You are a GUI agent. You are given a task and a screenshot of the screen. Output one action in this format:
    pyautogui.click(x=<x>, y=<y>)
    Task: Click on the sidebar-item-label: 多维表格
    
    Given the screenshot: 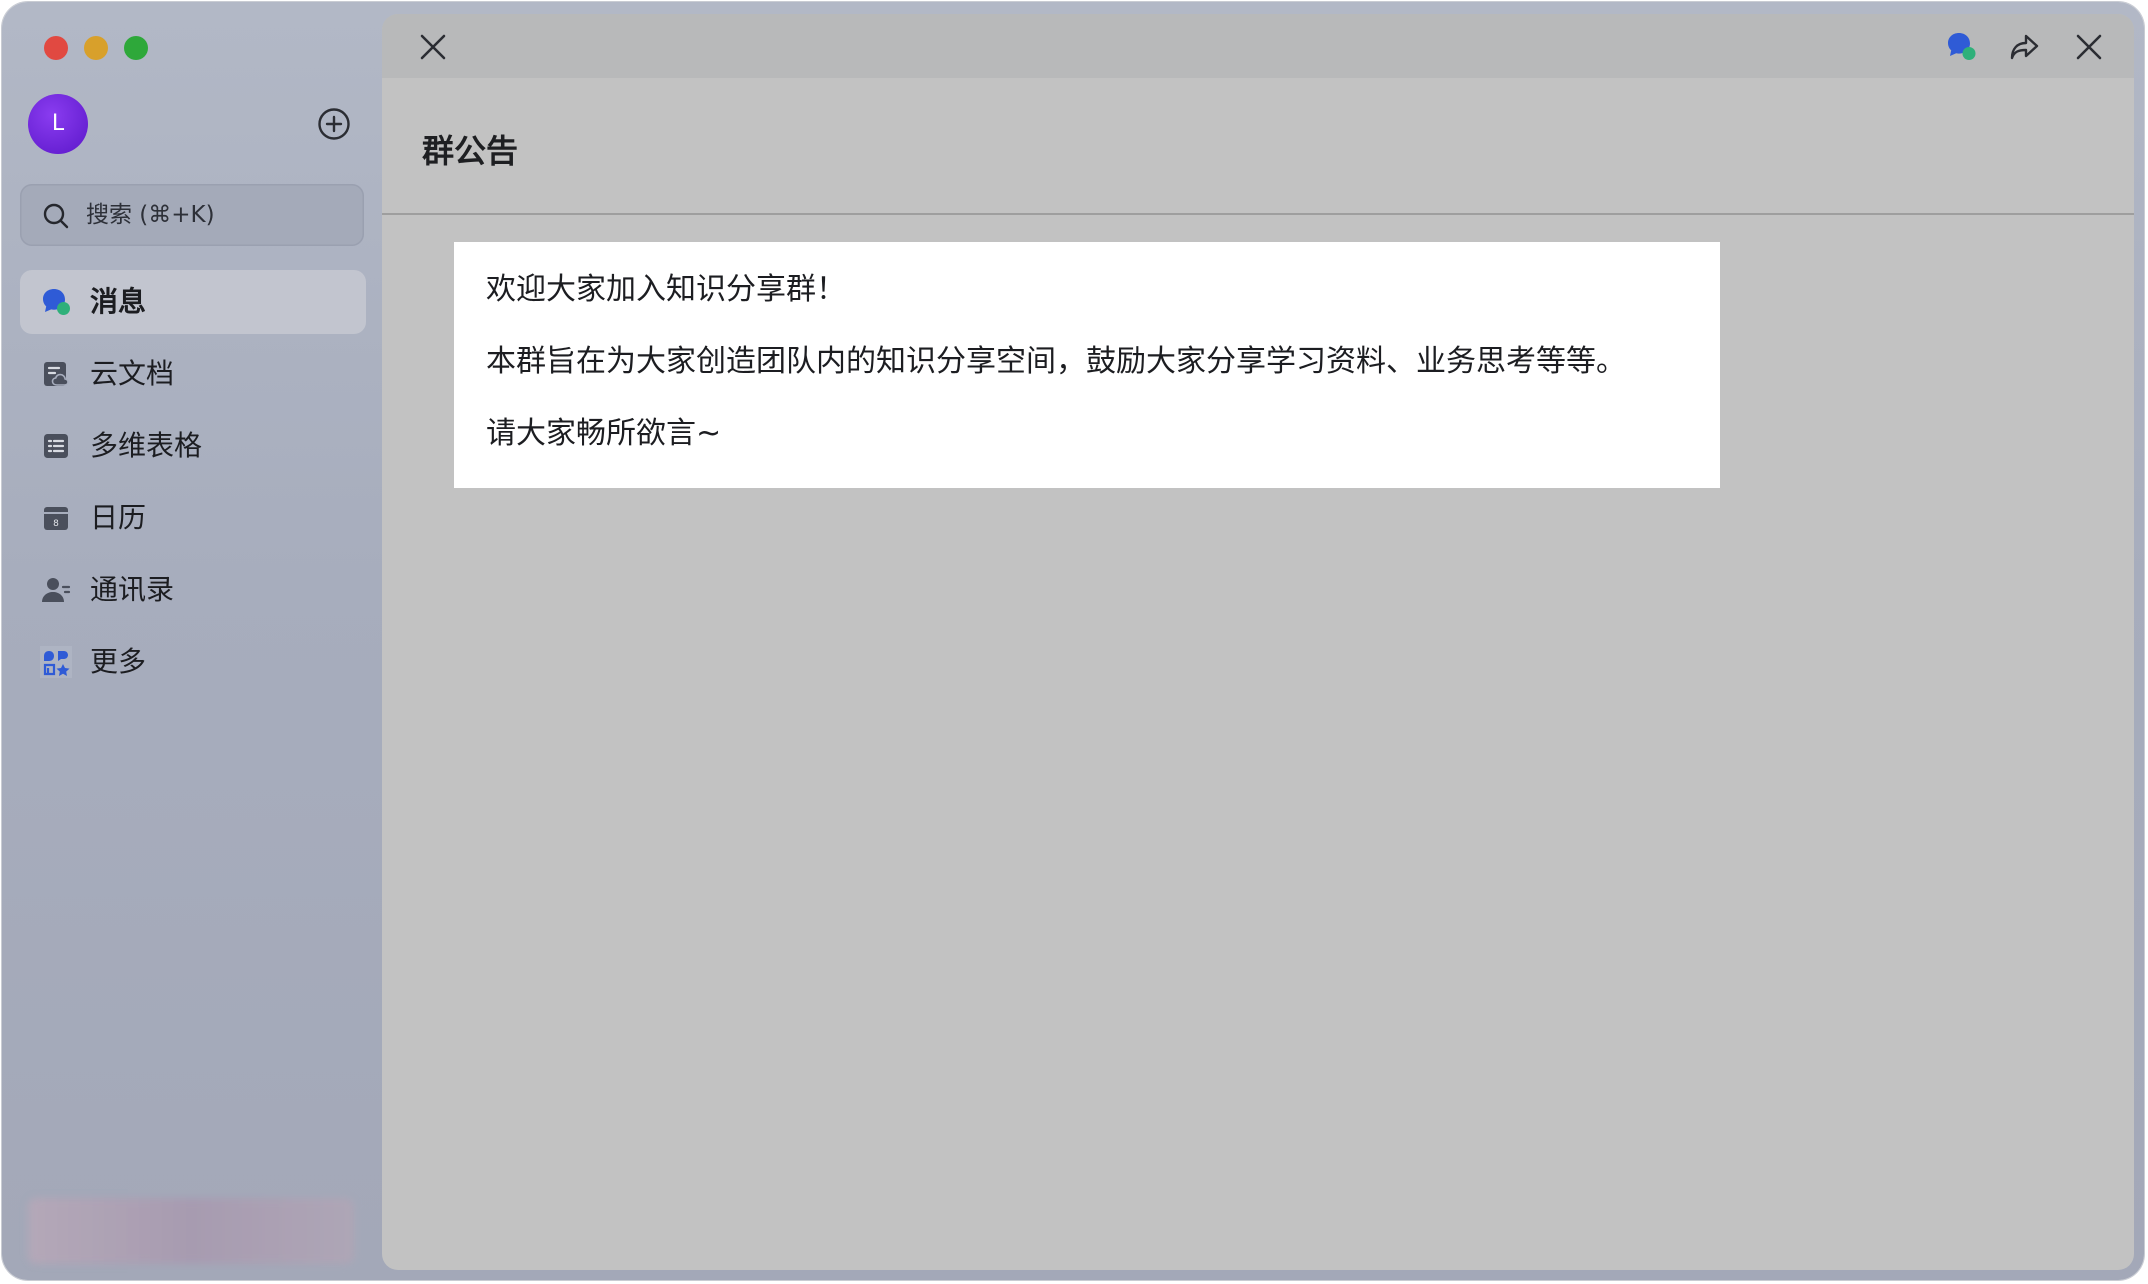 What is the action you would take?
    pyautogui.click(x=146, y=445)
    